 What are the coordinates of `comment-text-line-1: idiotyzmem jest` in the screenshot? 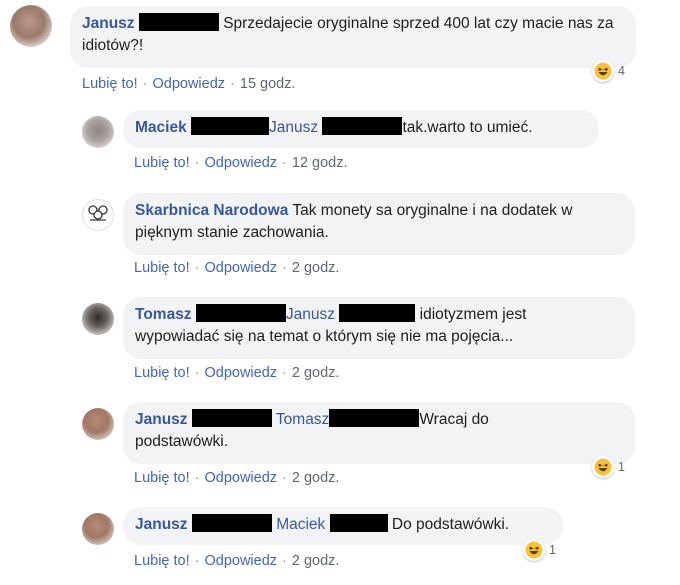 It's located at (473, 314).